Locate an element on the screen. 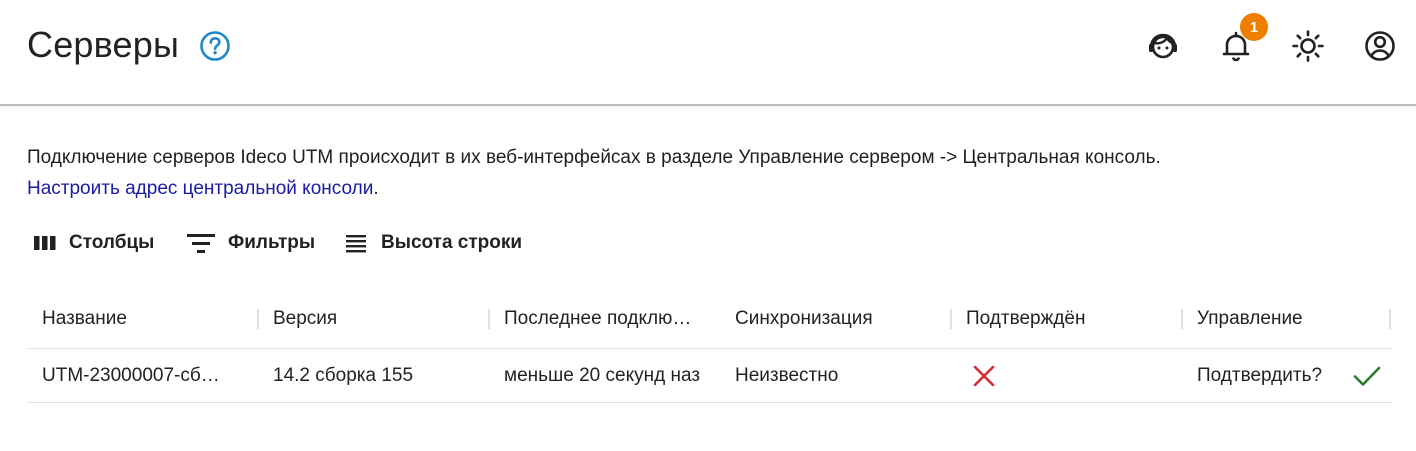 The height and width of the screenshot is (451, 1416). column-header-management: Управление is located at coordinates (1292, 319).